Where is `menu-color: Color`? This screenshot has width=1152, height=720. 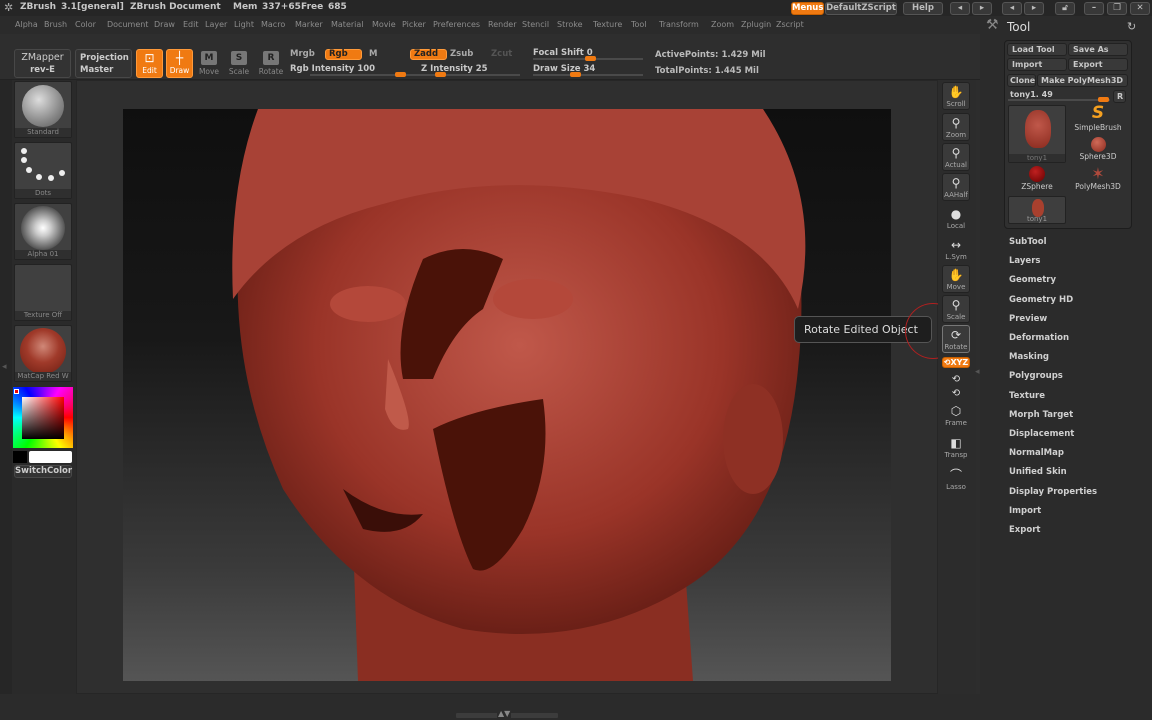 menu-color: Color is located at coordinates (85, 24).